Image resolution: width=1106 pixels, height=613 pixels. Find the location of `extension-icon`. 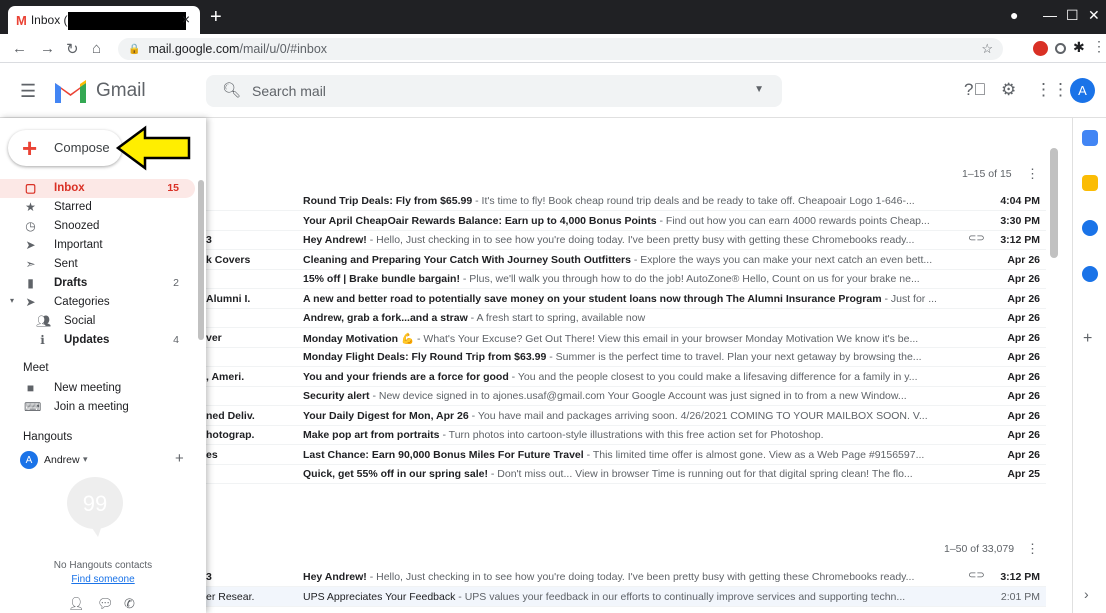

extension-icon is located at coordinates (1040, 48).